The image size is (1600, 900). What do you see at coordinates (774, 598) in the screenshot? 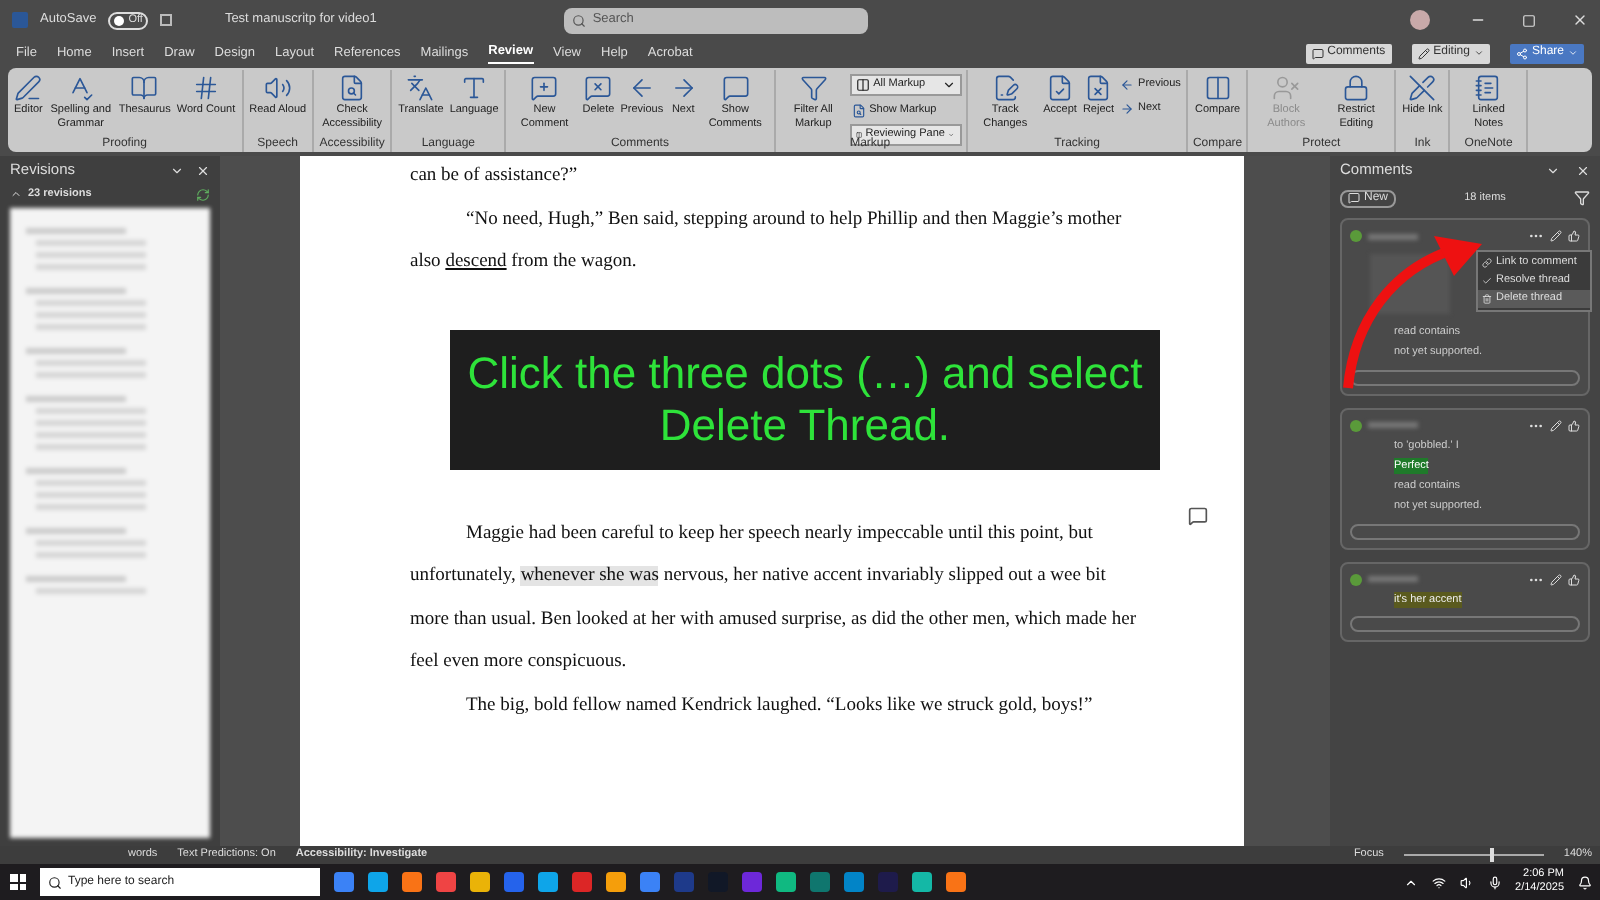
I see `paragraph: Maggie had been careful to keep her speech nearly impeccable until this point, but unfortunately, whenever she was nervous, her native accent invariably slipped out a wee bit more than usual. Ben looked at her with amused surprise, as did the other men, which made her feel even more conspicuous.` at bounding box center [774, 598].